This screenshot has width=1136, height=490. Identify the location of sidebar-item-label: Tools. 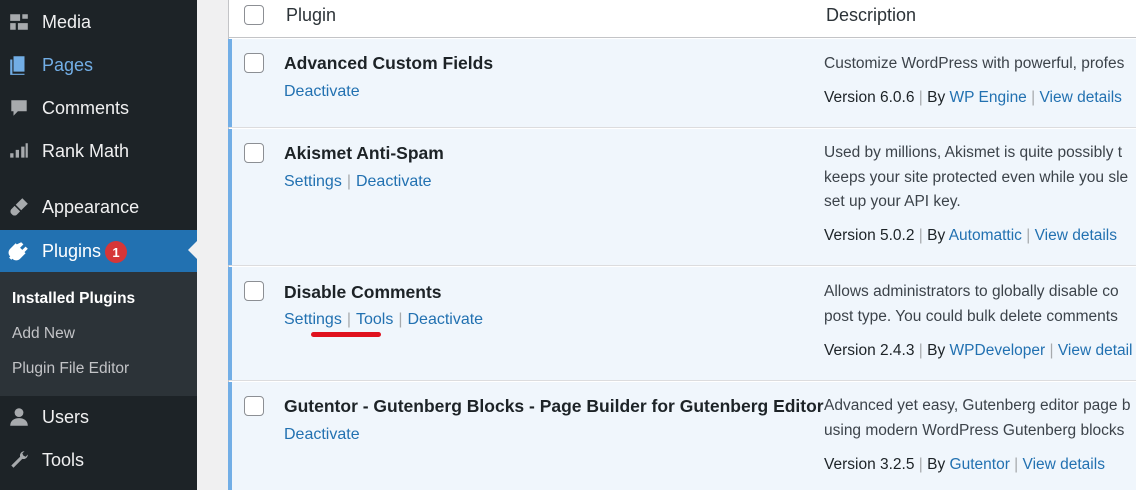
(63, 459).